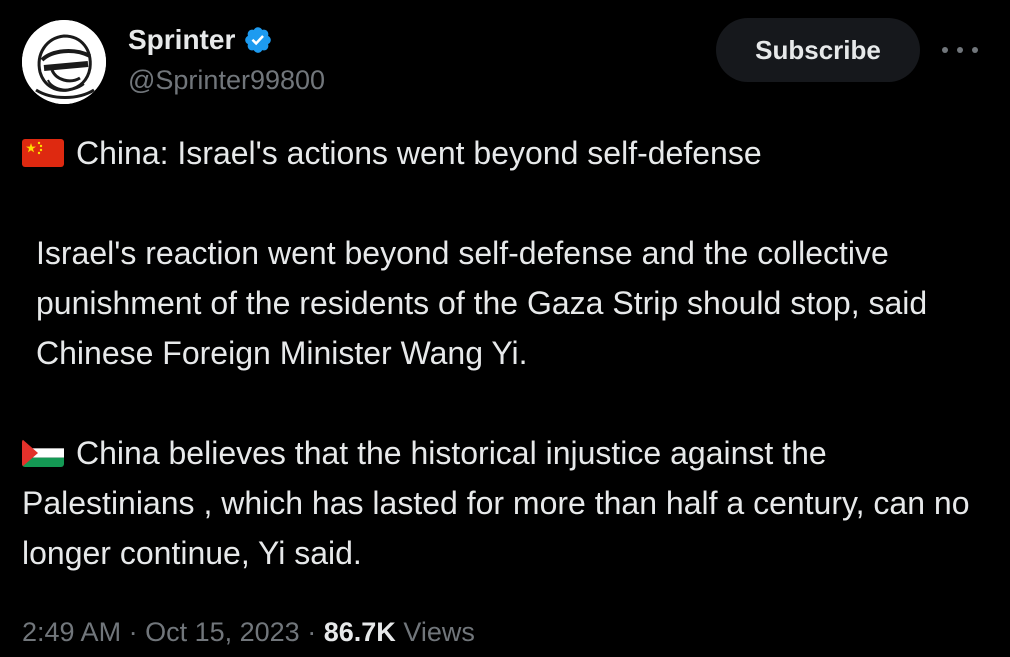  Describe the element at coordinates (359, 632) in the screenshot. I see `views-count: 86.7K` at that location.